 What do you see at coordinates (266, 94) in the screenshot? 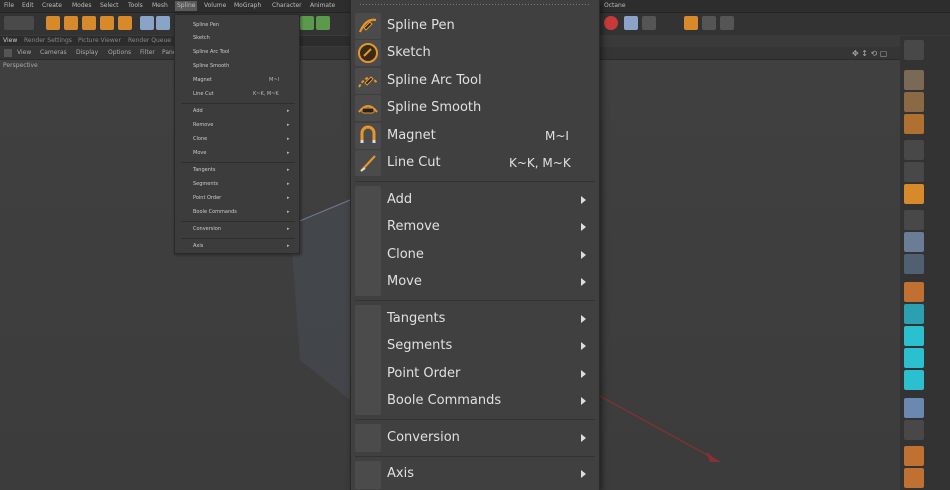
I see `mini-shortcut-line-cut: K~K, M~K` at bounding box center [266, 94].